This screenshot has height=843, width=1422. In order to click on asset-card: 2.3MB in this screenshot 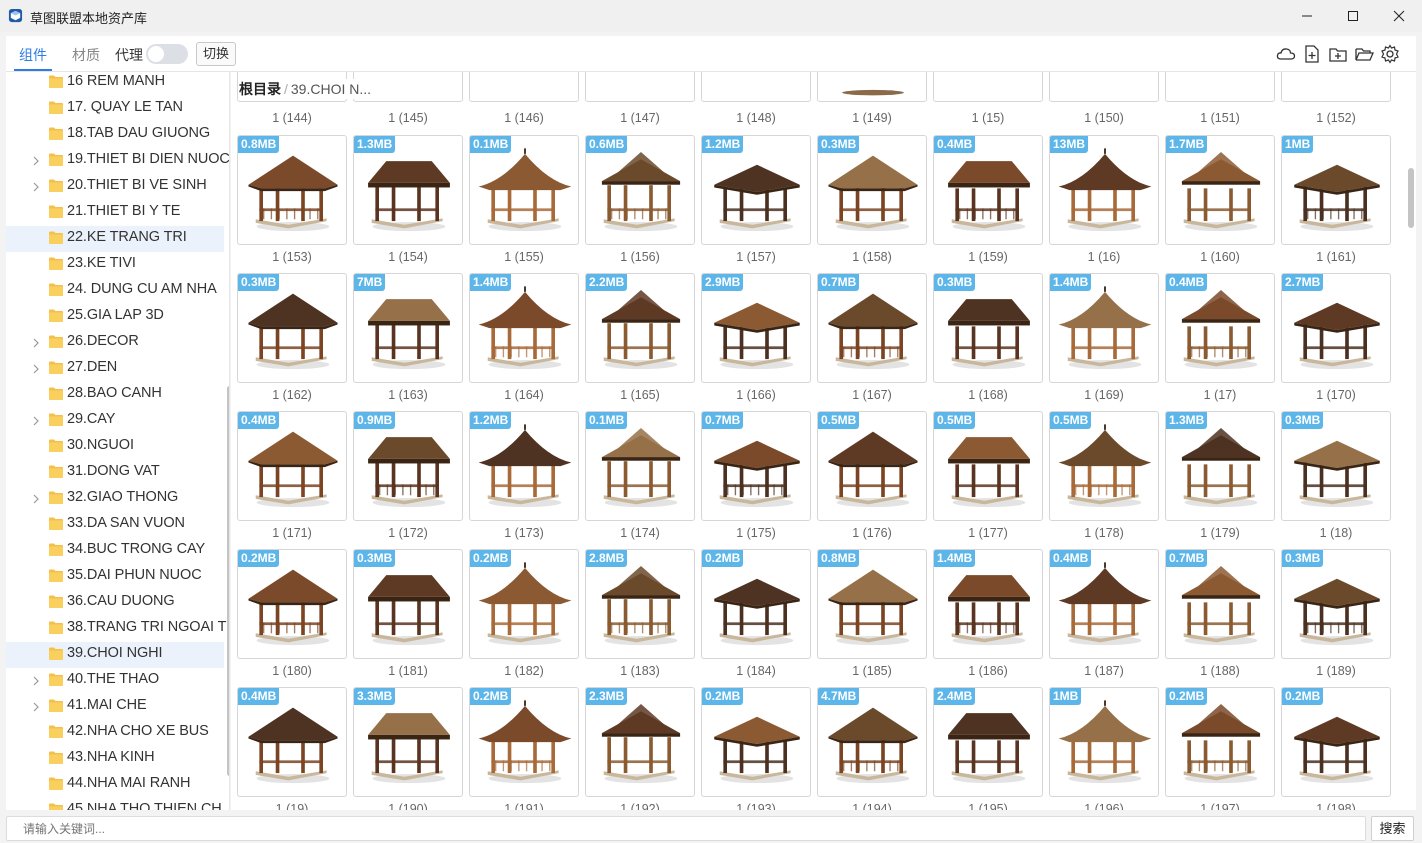, I will do `click(640, 742)`.